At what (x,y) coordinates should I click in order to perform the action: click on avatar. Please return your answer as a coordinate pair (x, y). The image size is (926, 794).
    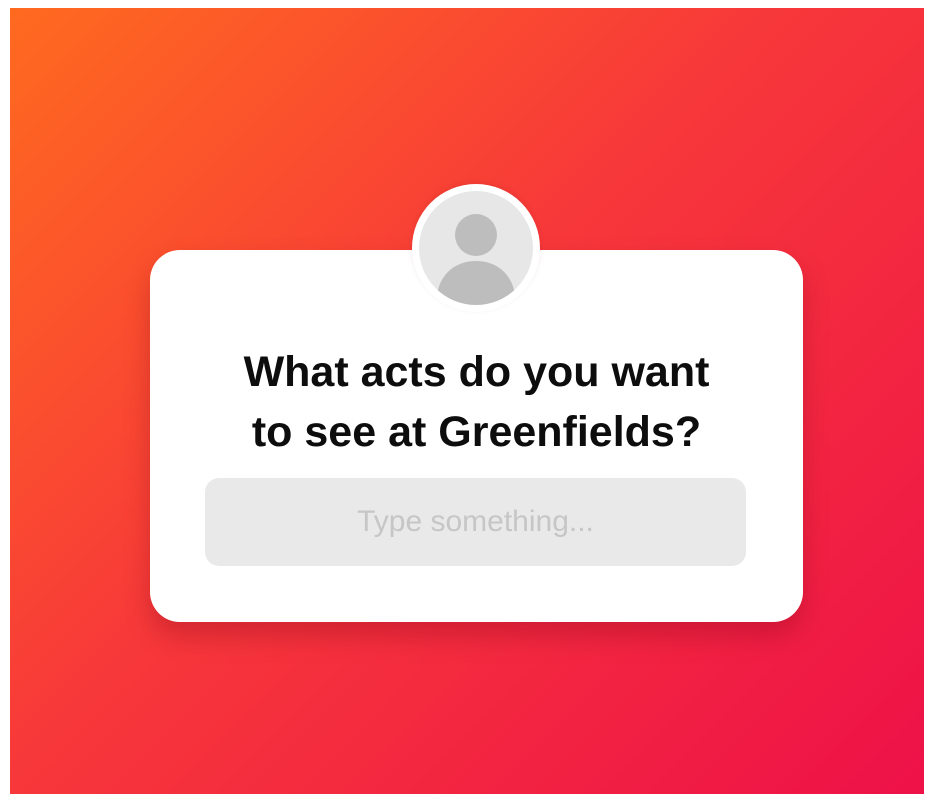
    Looking at the image, I should click on (476, 248).